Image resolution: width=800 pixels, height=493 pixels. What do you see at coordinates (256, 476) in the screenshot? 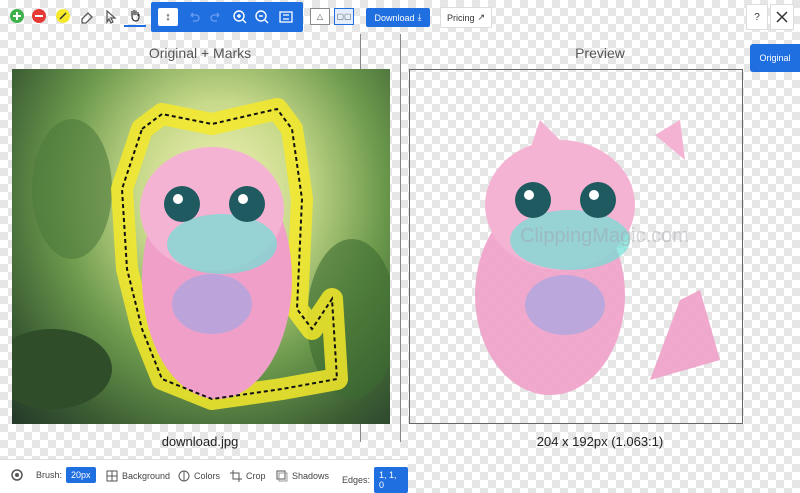
I see `crop-label: Crop` at bounding box center [256, 476].